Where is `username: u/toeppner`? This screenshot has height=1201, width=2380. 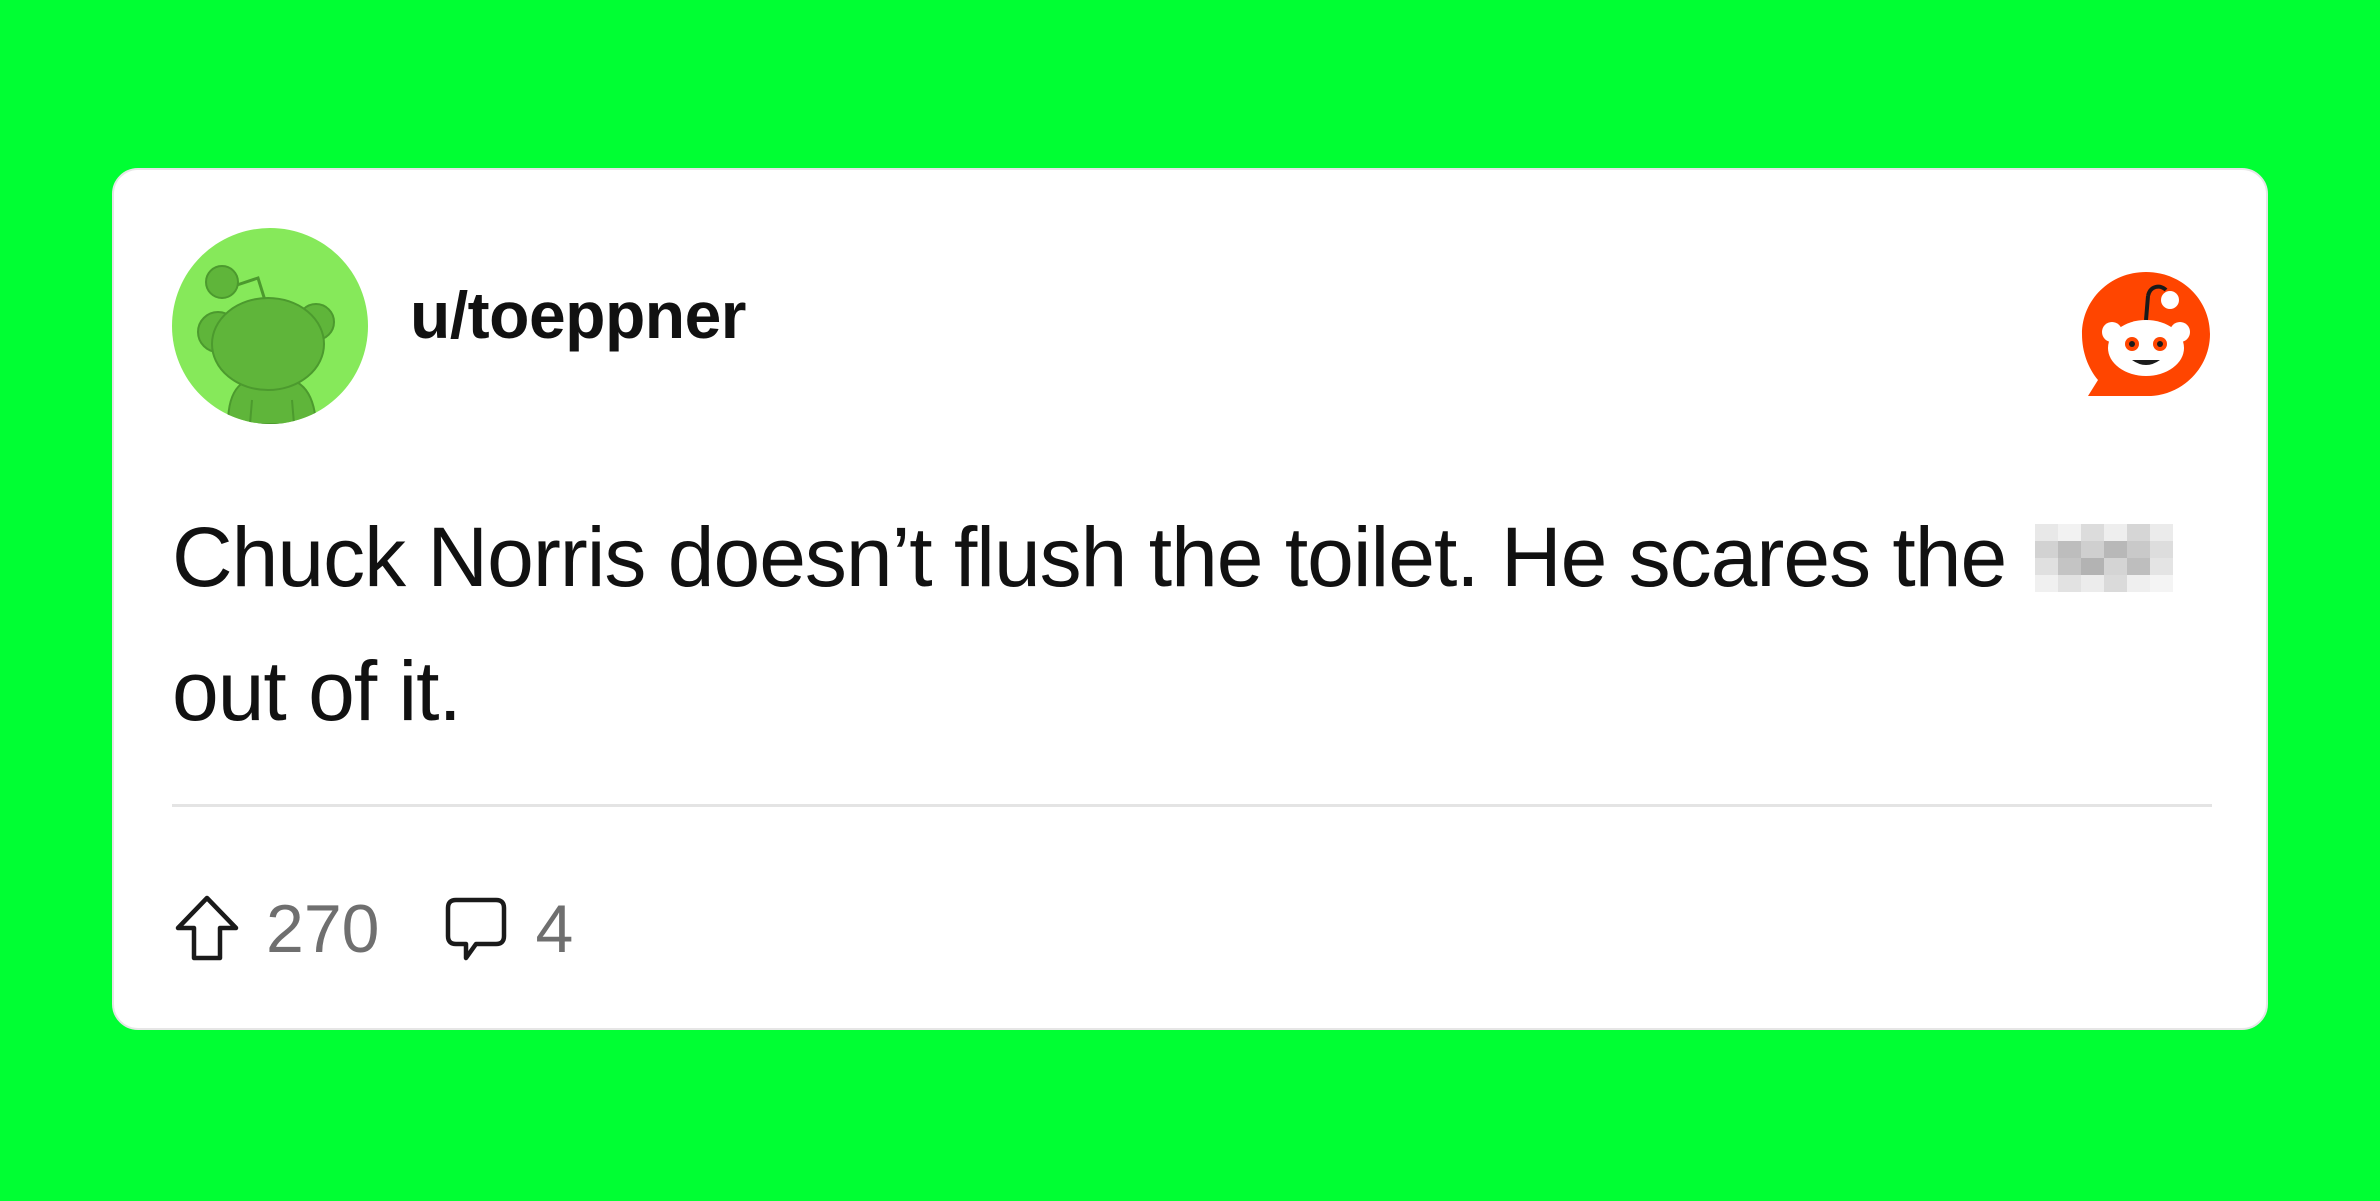 username: u/toeppner is located at coordinates (578, 315).